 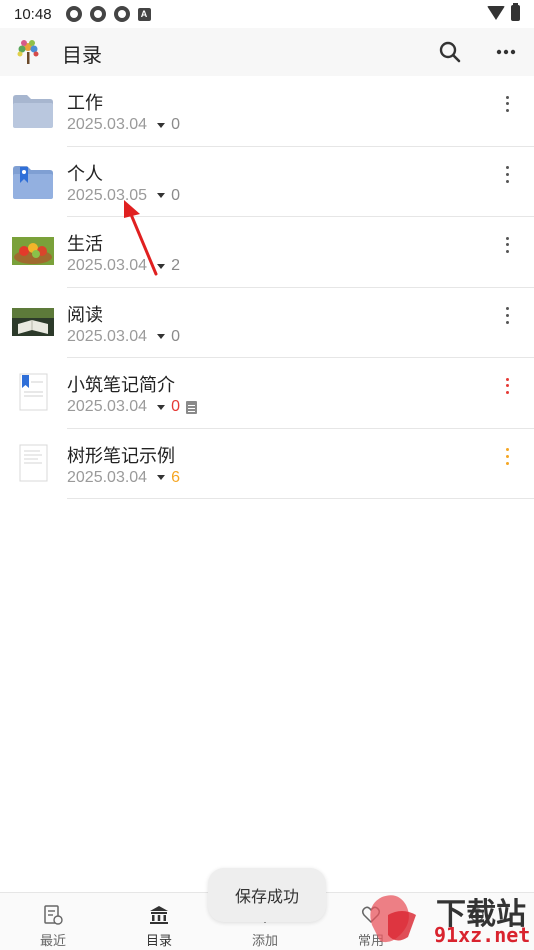 What do you see at coordinates (267, 14) in the screenshot?
I see `status-bar: 10:48 A` at bounding box center [267, 14].